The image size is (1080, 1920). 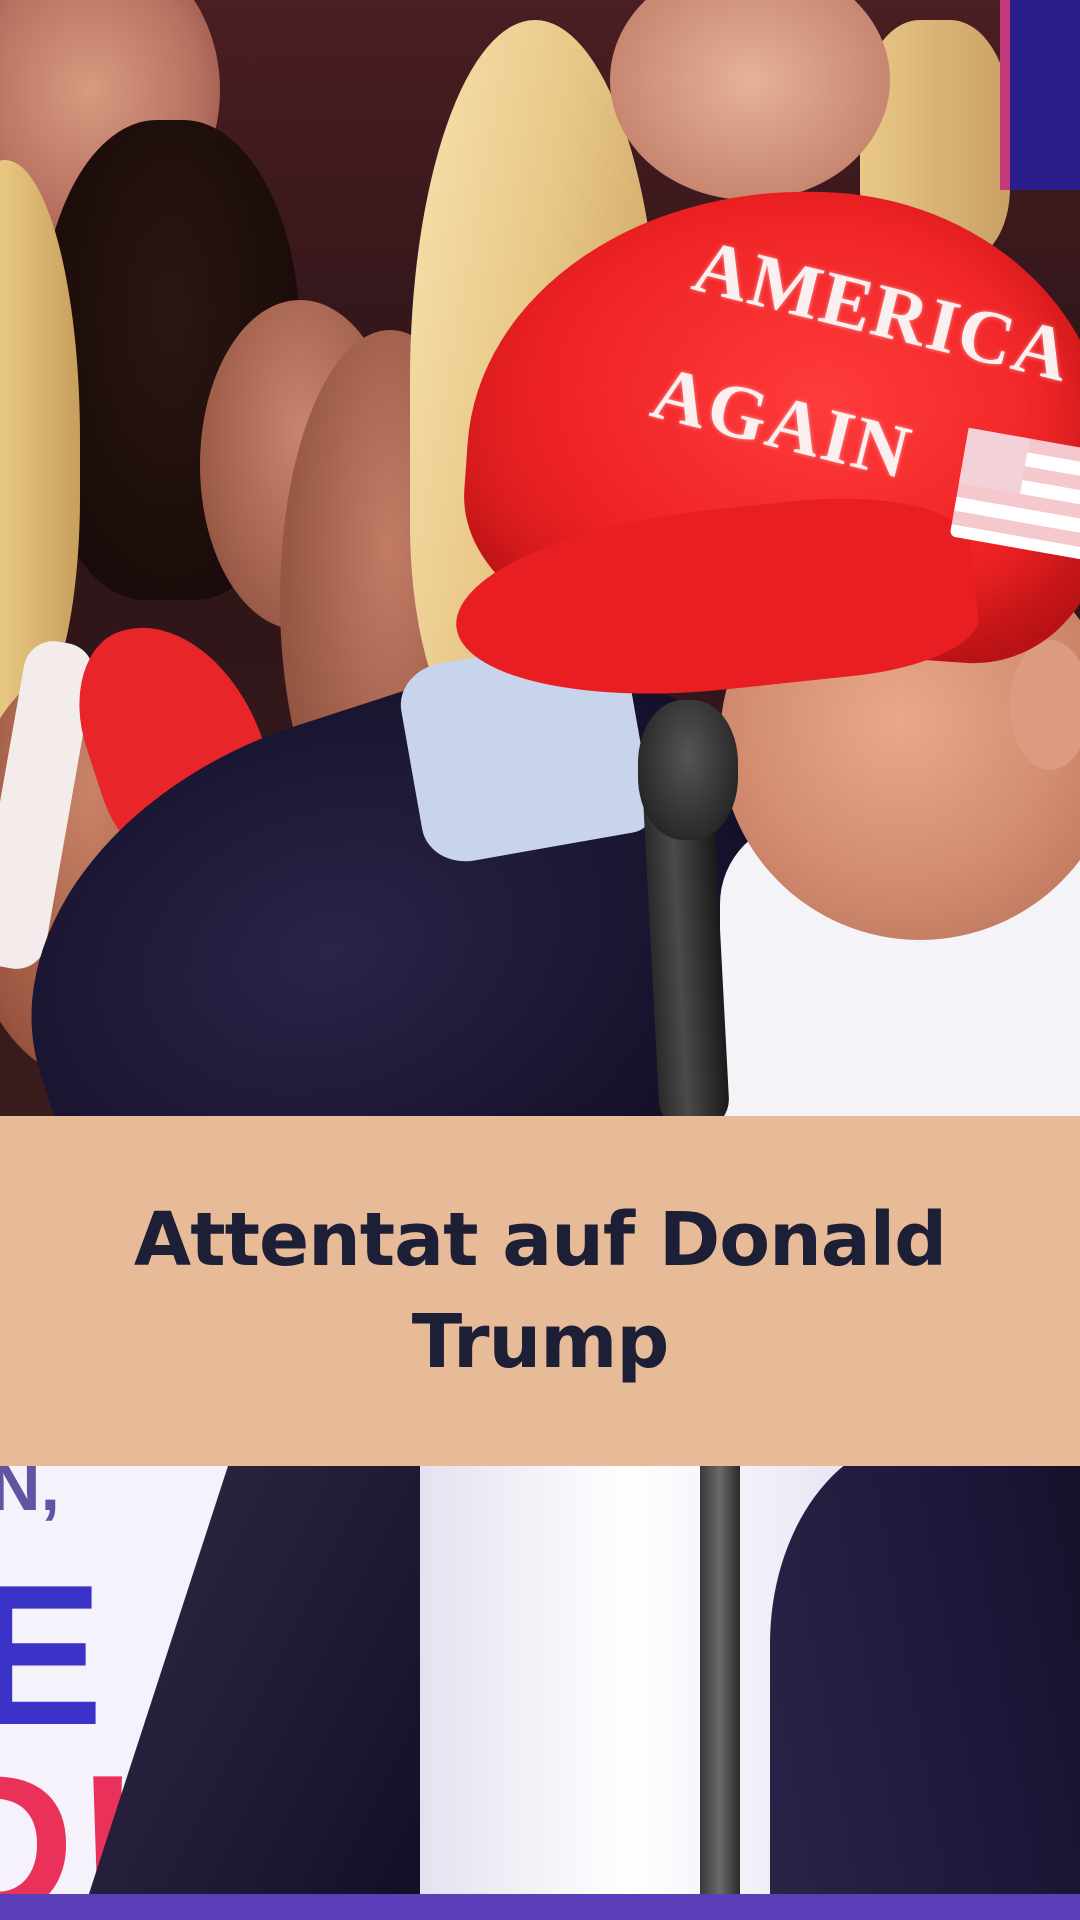 What do you see at coordinates (720, 1693) in the screenshot?
I see `microphone-pole` at bounding box center [720, 1693].